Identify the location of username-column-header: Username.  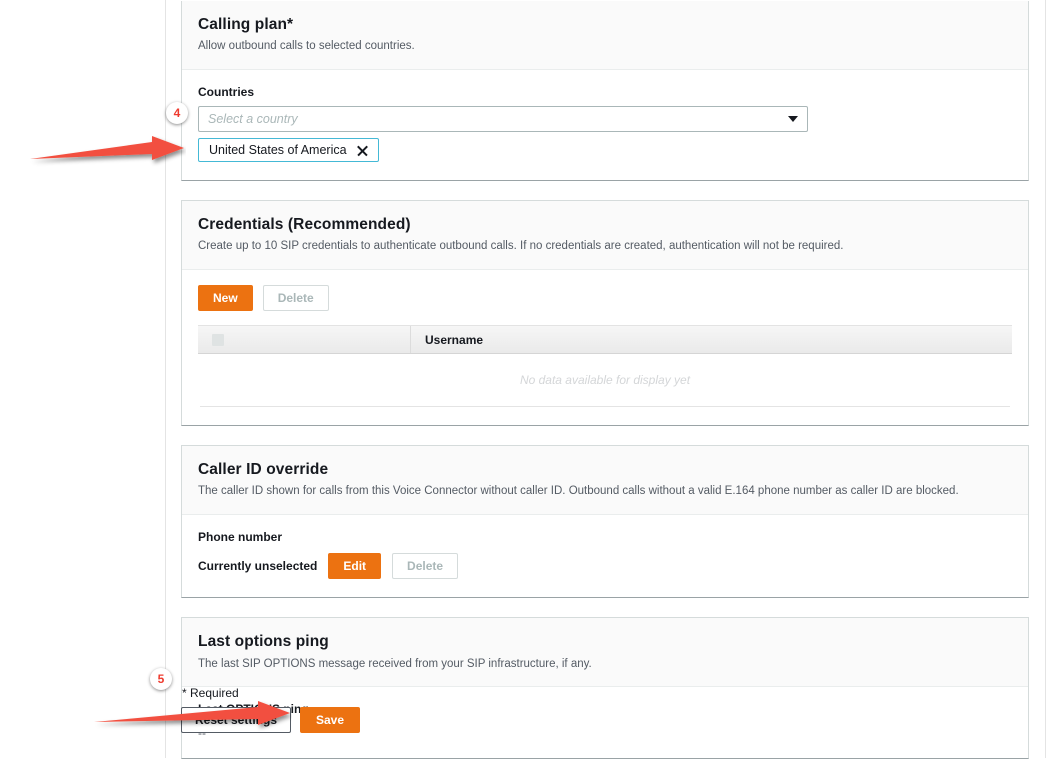
(454, 339).